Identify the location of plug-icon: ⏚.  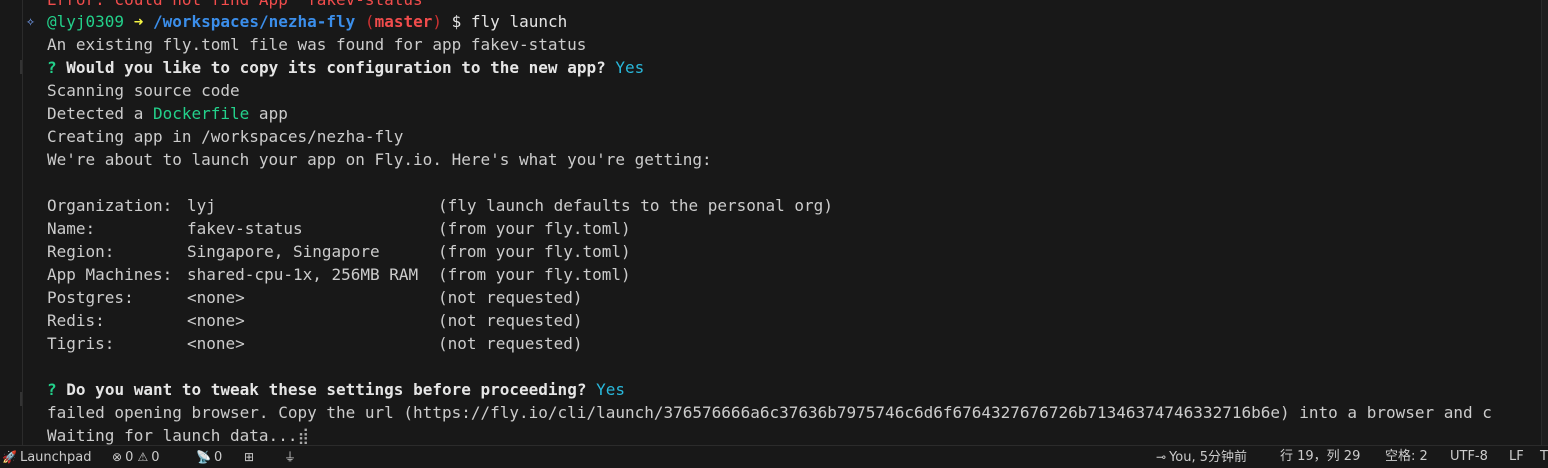
(290, 457).